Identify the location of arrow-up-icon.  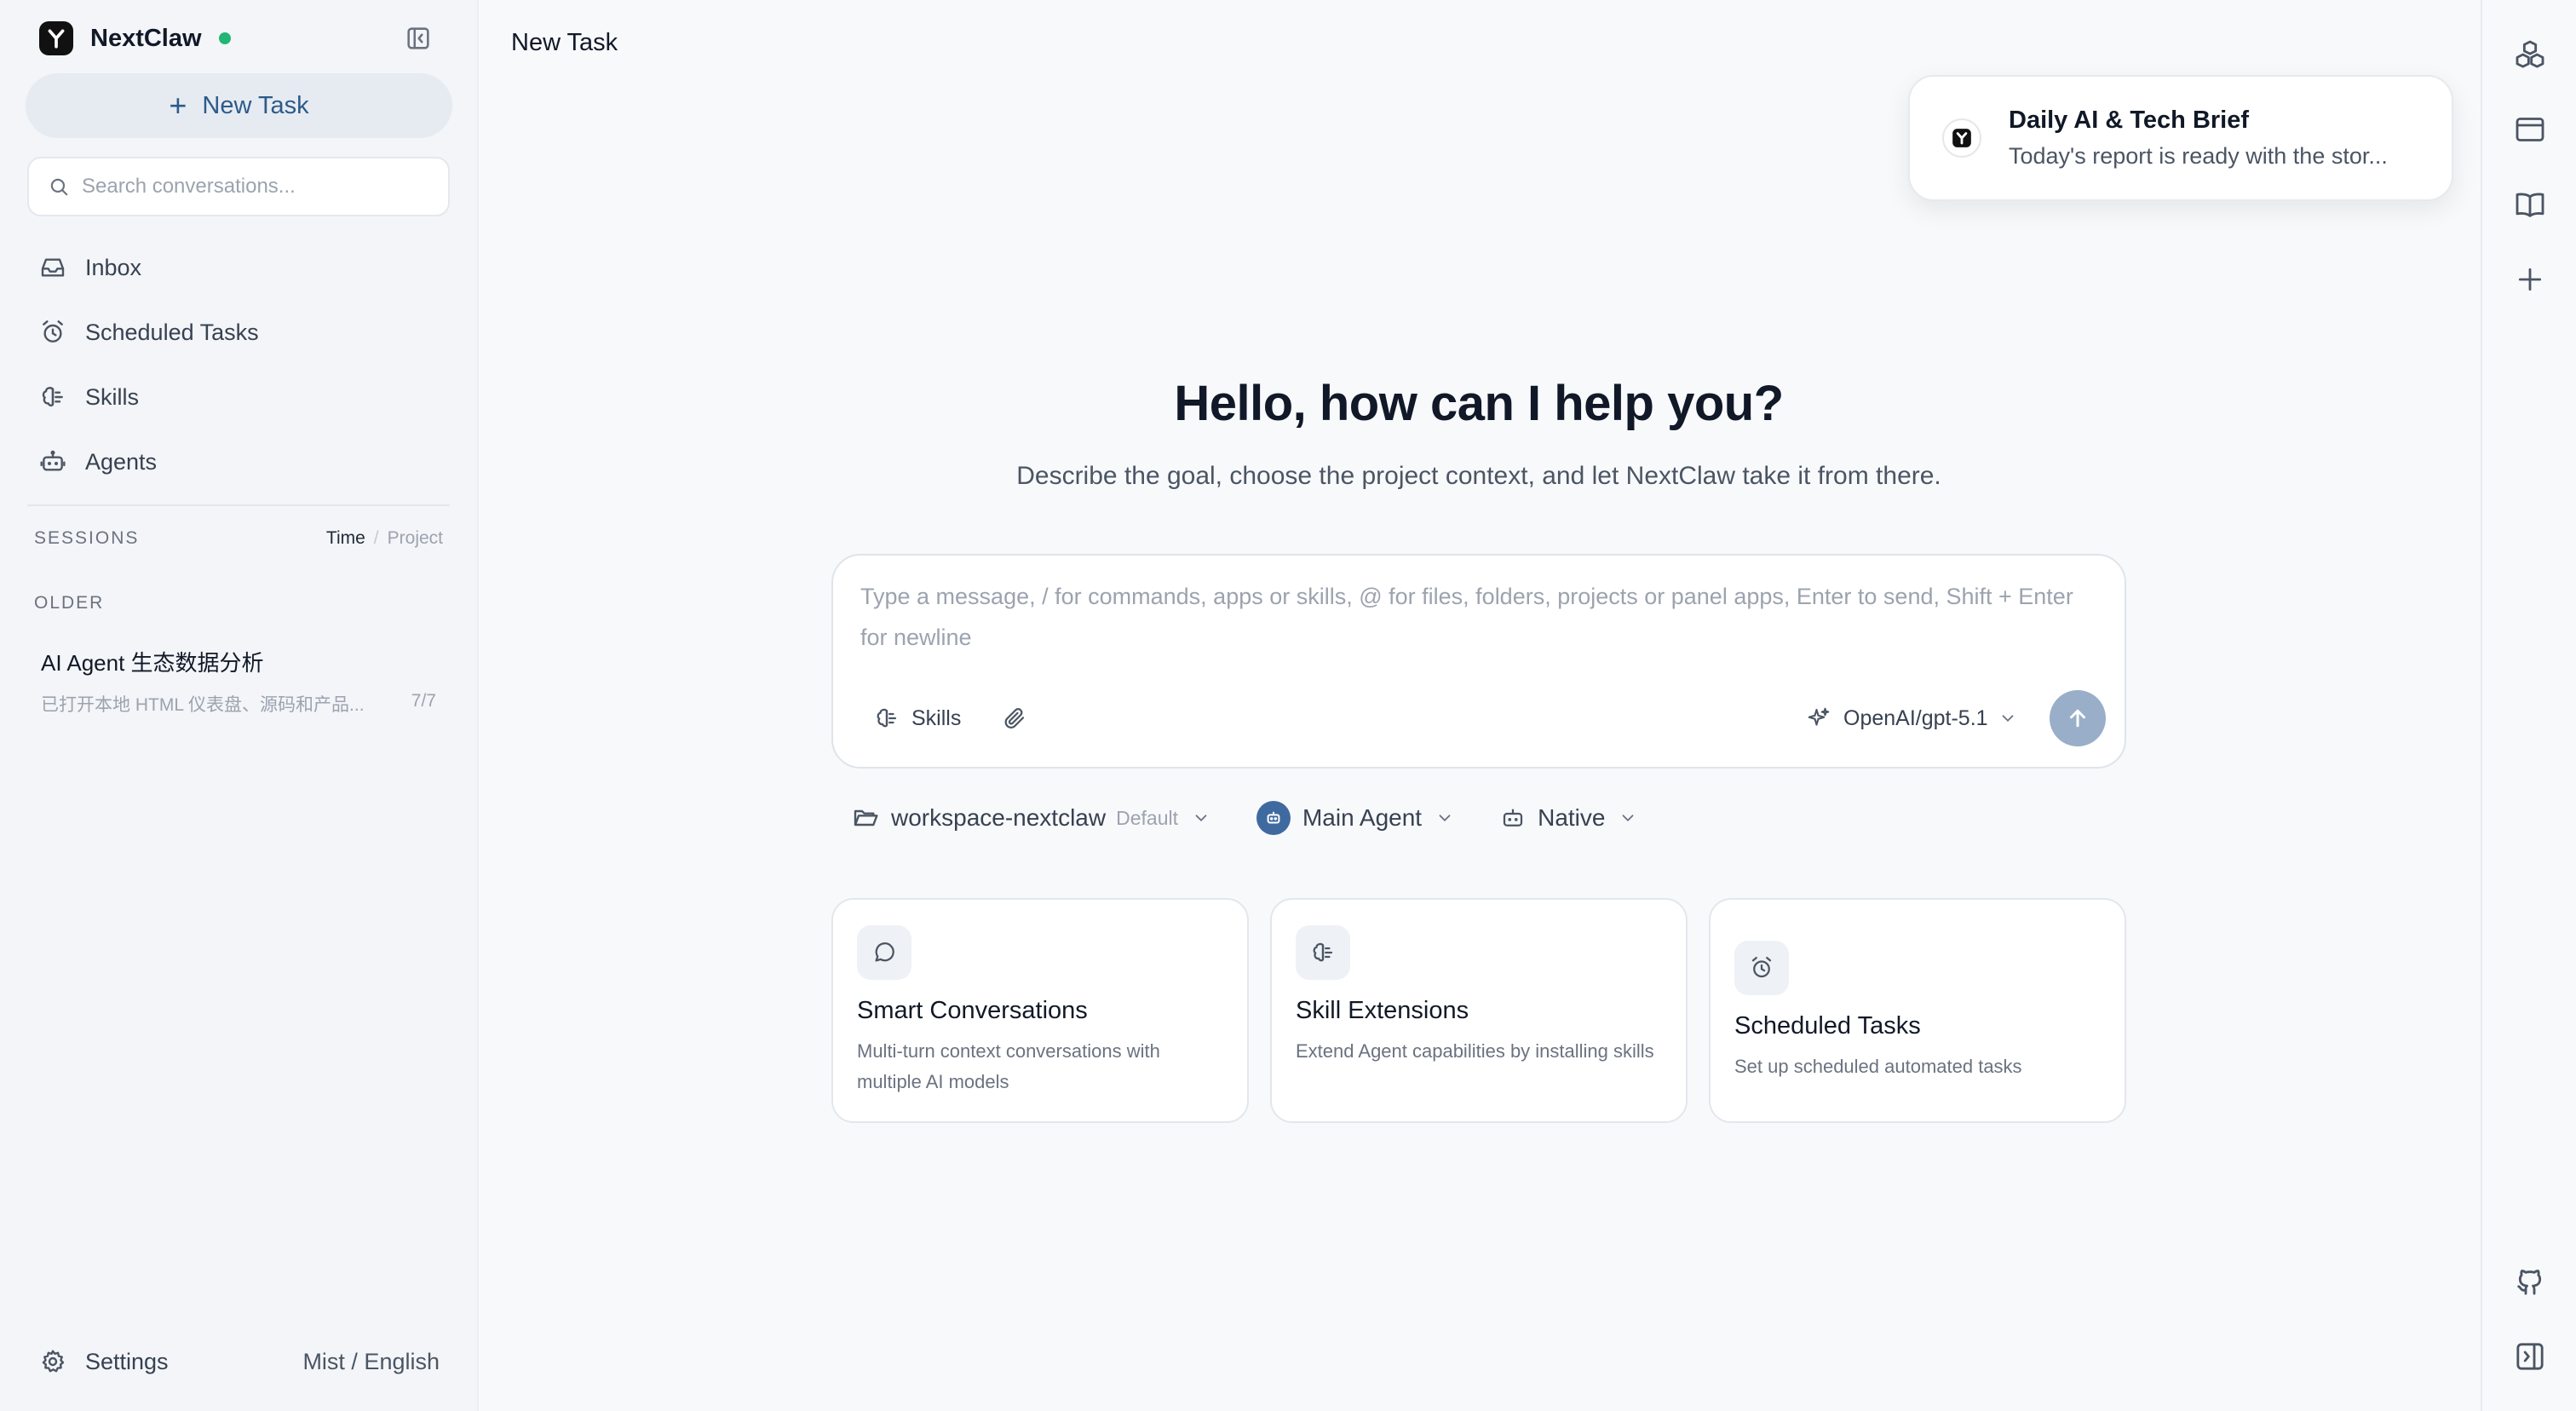
(2077, 718).